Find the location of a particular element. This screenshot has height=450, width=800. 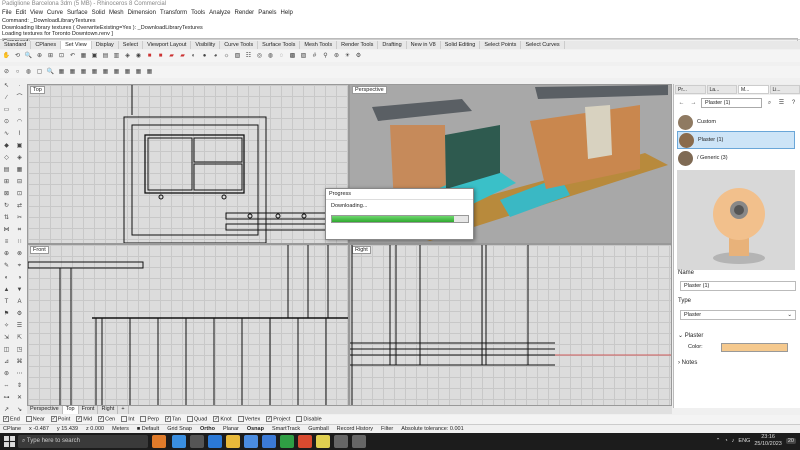

back-arrow-icon: ← is located at coordinates (681, 103).